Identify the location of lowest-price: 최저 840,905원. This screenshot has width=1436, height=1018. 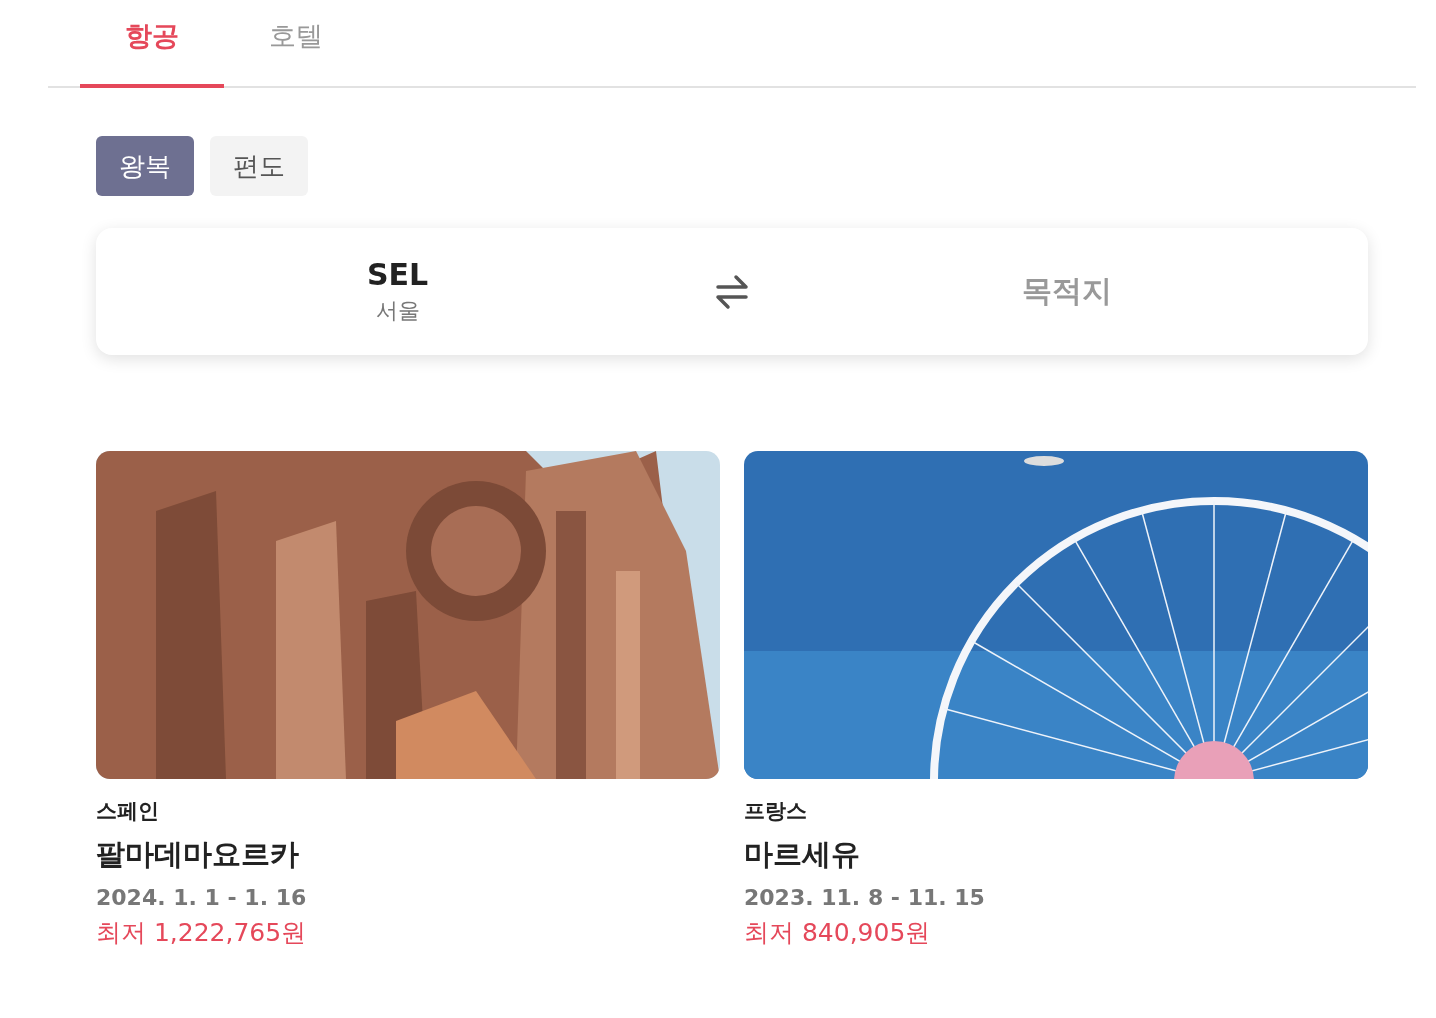
(838, 933).